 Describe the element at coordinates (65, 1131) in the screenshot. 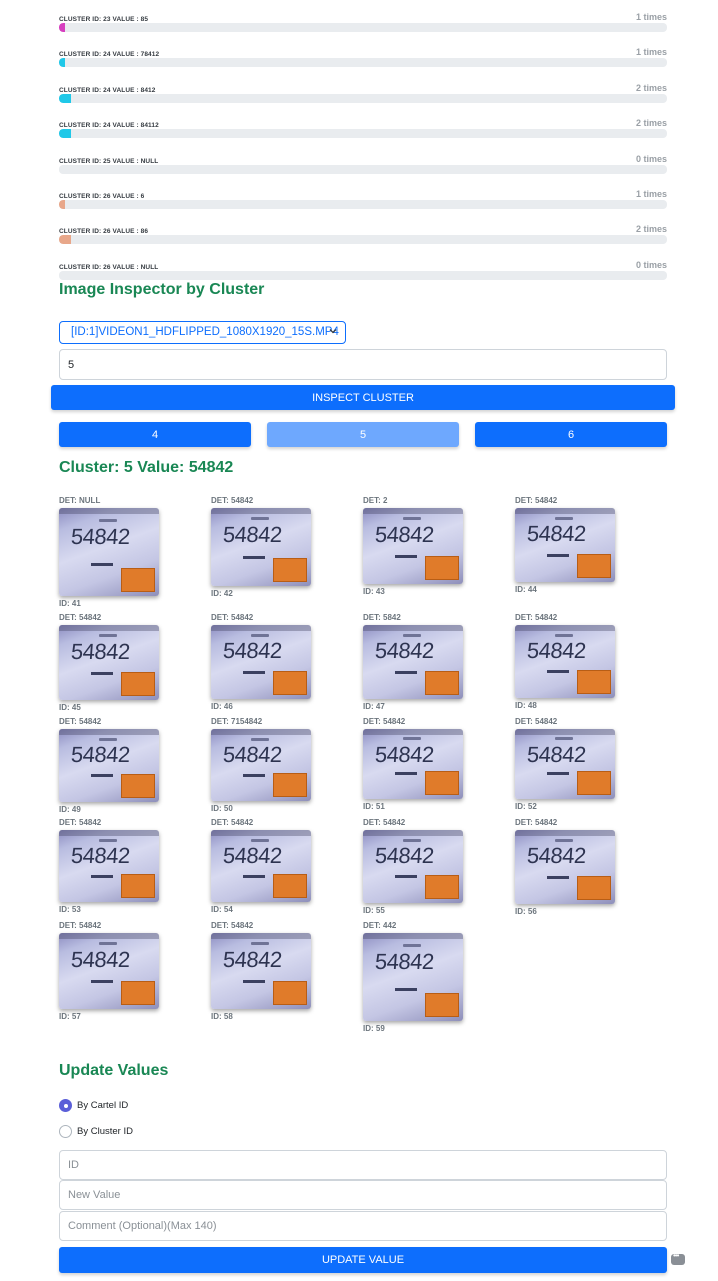

I see `radio-by-cluster-id` at that location.